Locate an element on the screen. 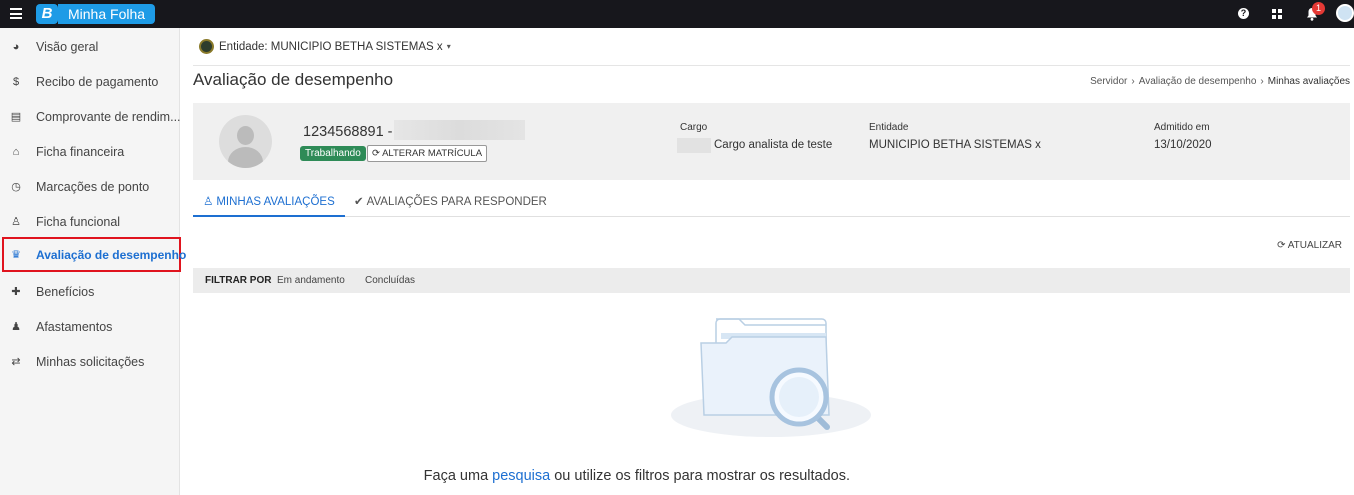  check-icon: ✔ is located at coordinates (359, 202).